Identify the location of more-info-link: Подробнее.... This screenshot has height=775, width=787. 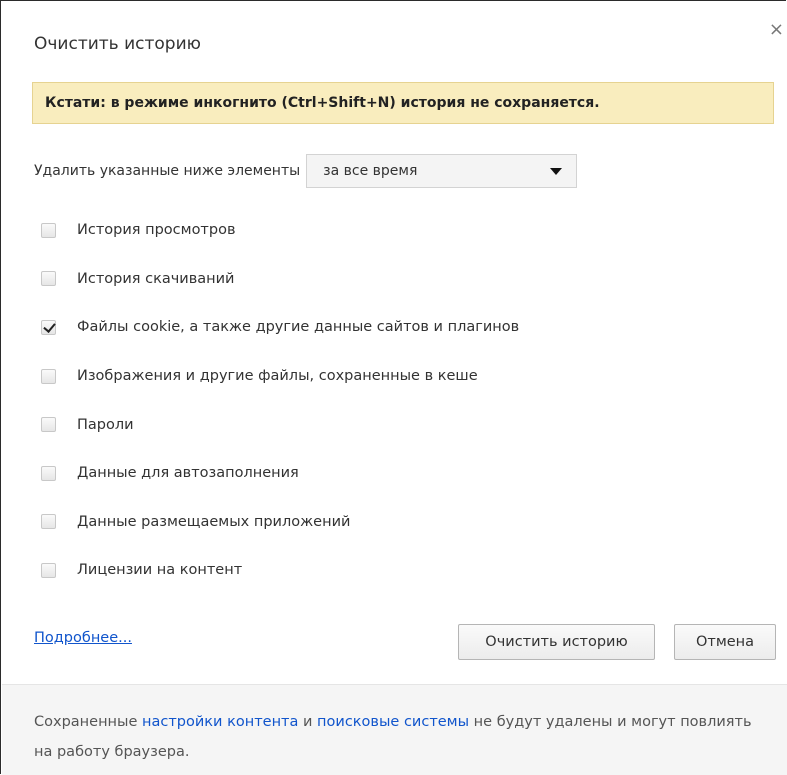
(83, 638).